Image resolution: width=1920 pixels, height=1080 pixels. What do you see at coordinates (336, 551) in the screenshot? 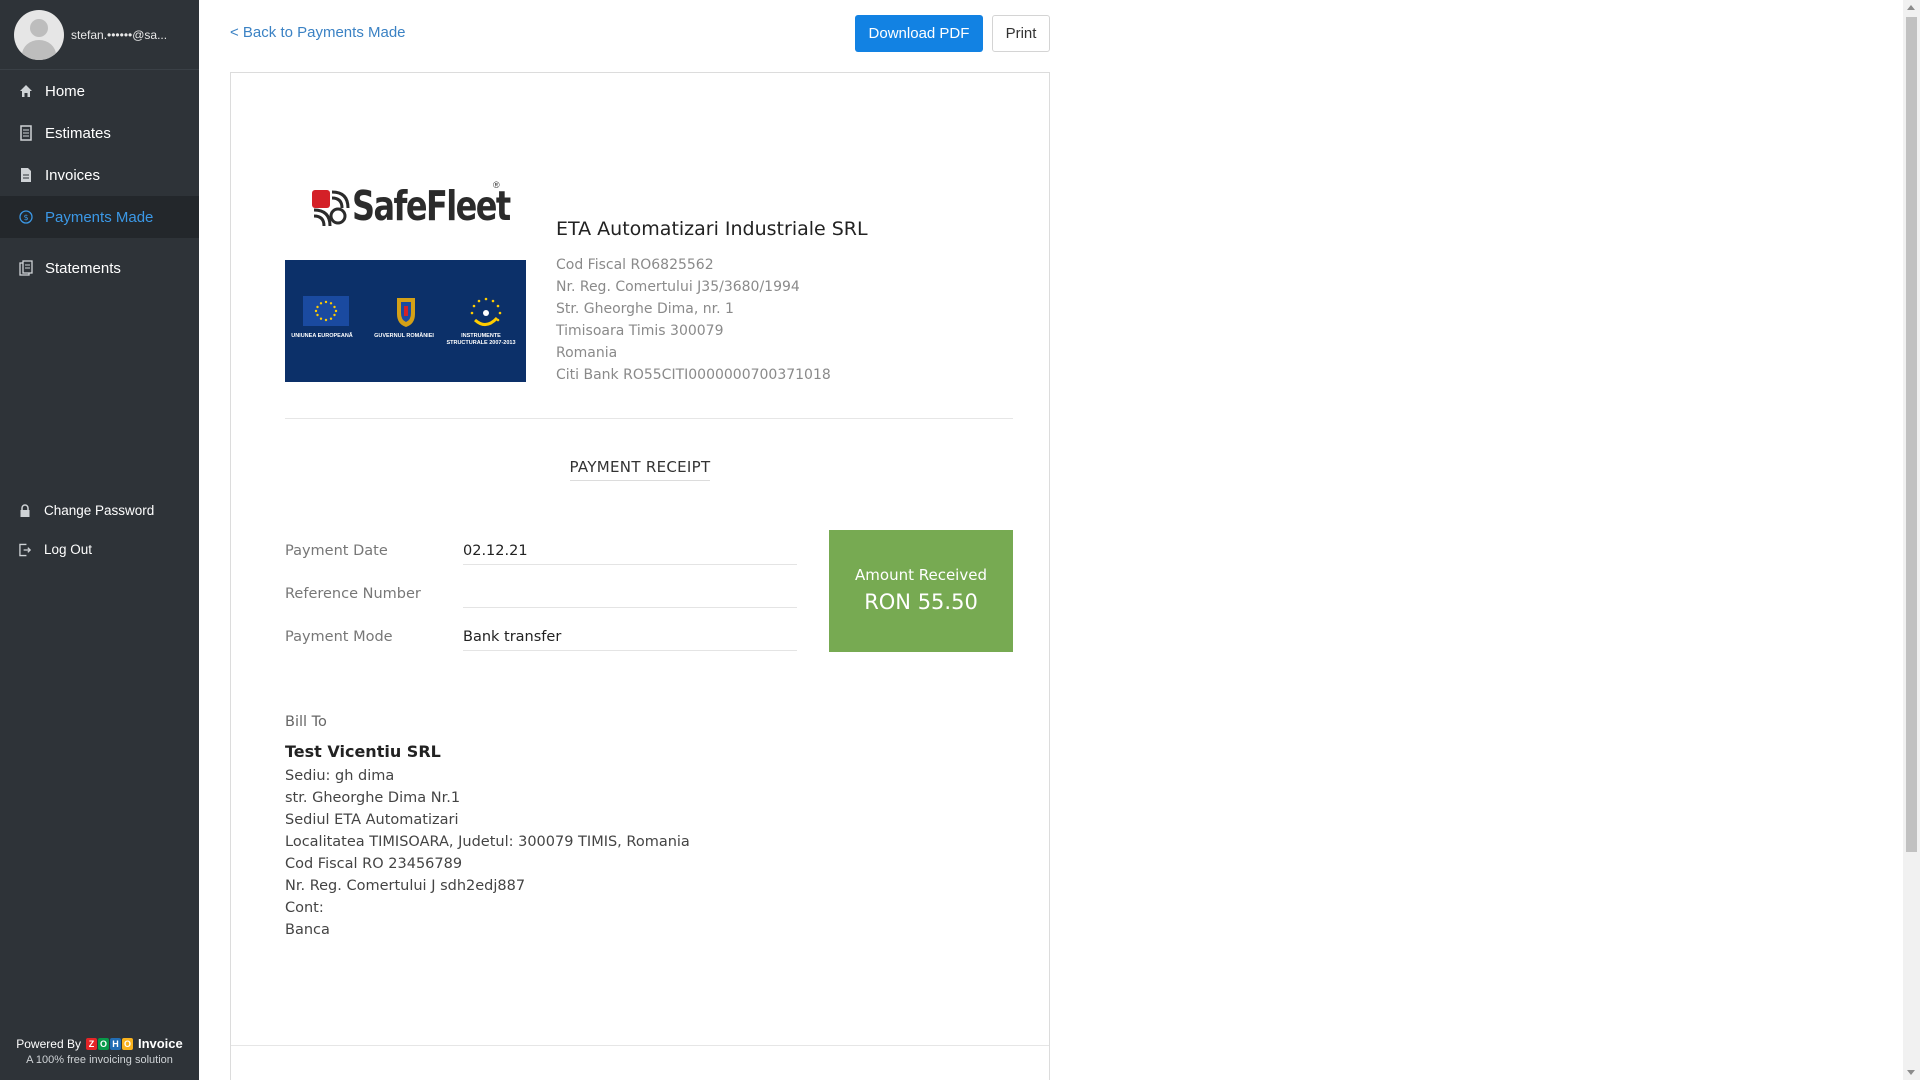
I see `payment-date-label: Payment Date` at bounding box center [336, 551].